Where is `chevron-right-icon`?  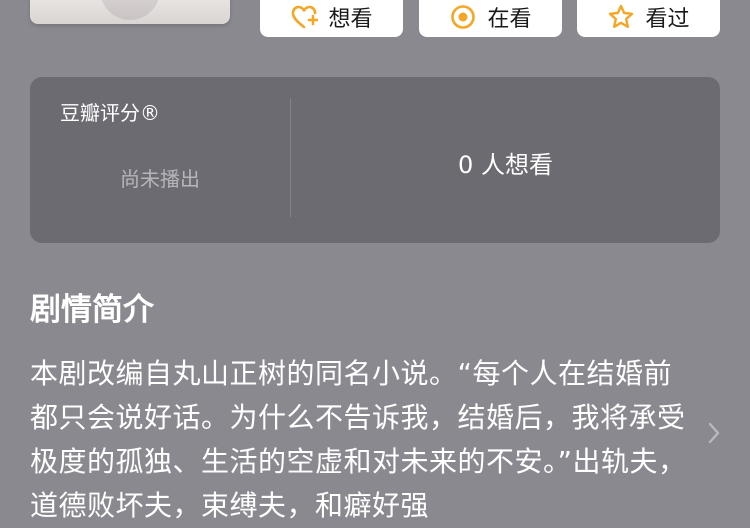 chevron-right-icon is located at coordinates (714, 433).